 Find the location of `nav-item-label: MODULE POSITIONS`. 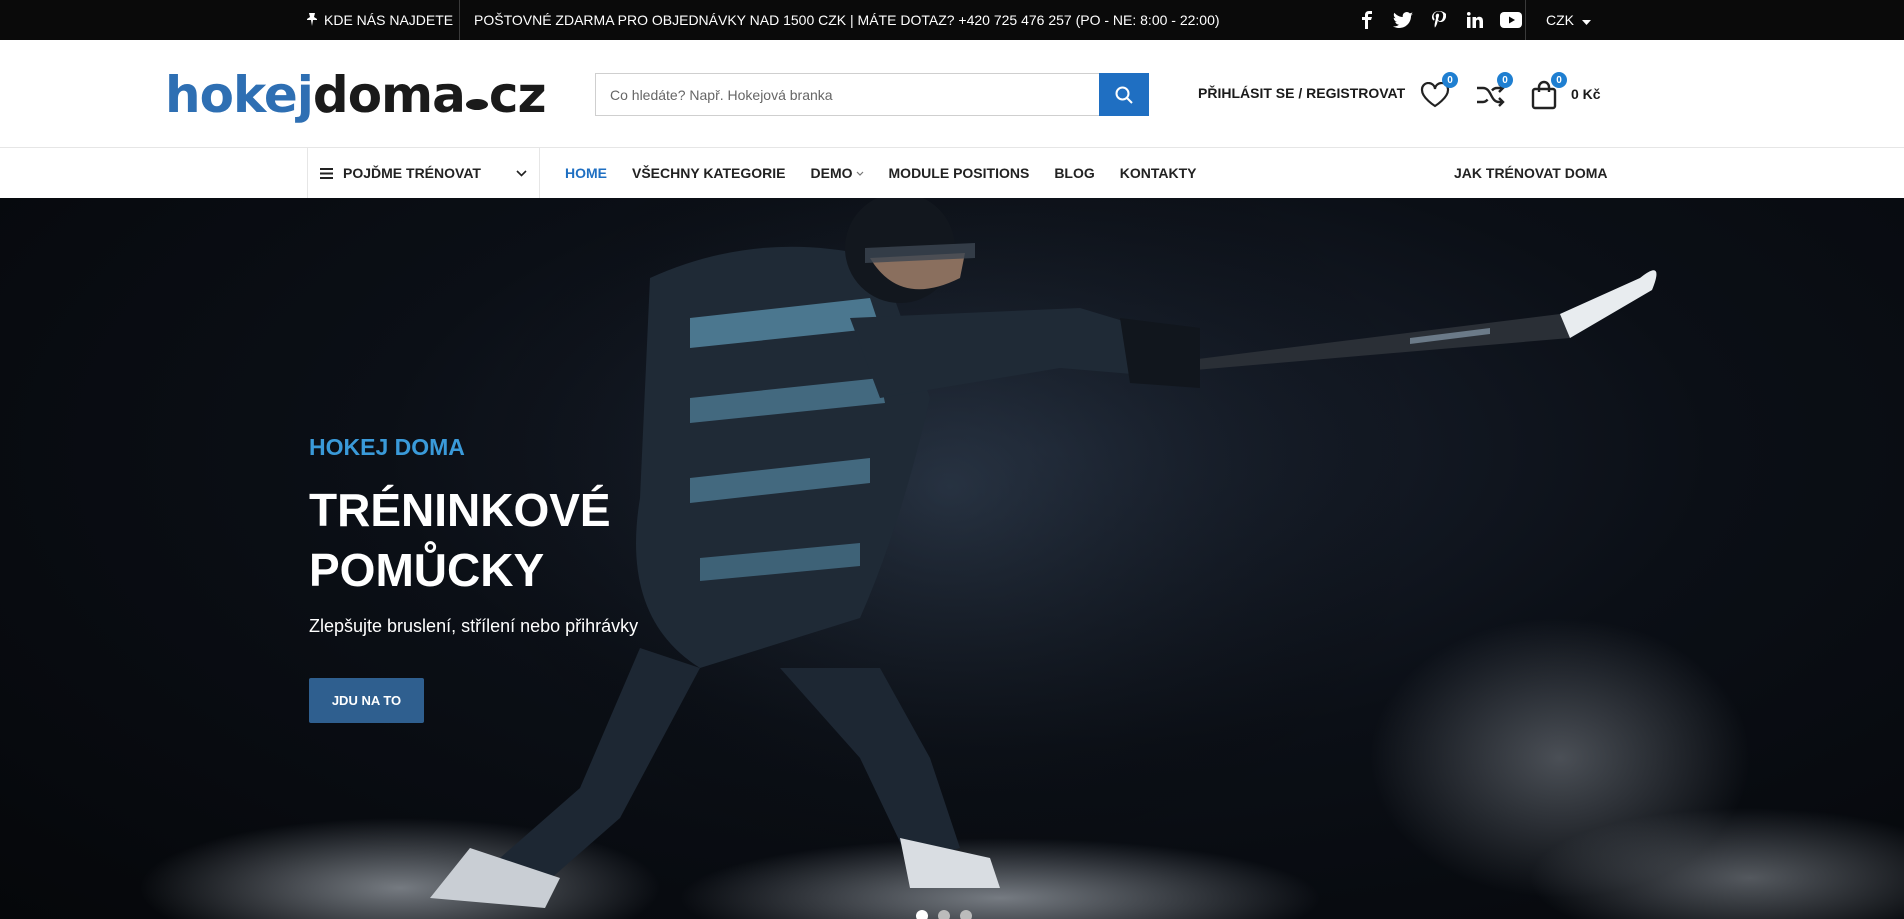

nav-item-label: MODULE POSITIONS is located at coordinates (959, 173).